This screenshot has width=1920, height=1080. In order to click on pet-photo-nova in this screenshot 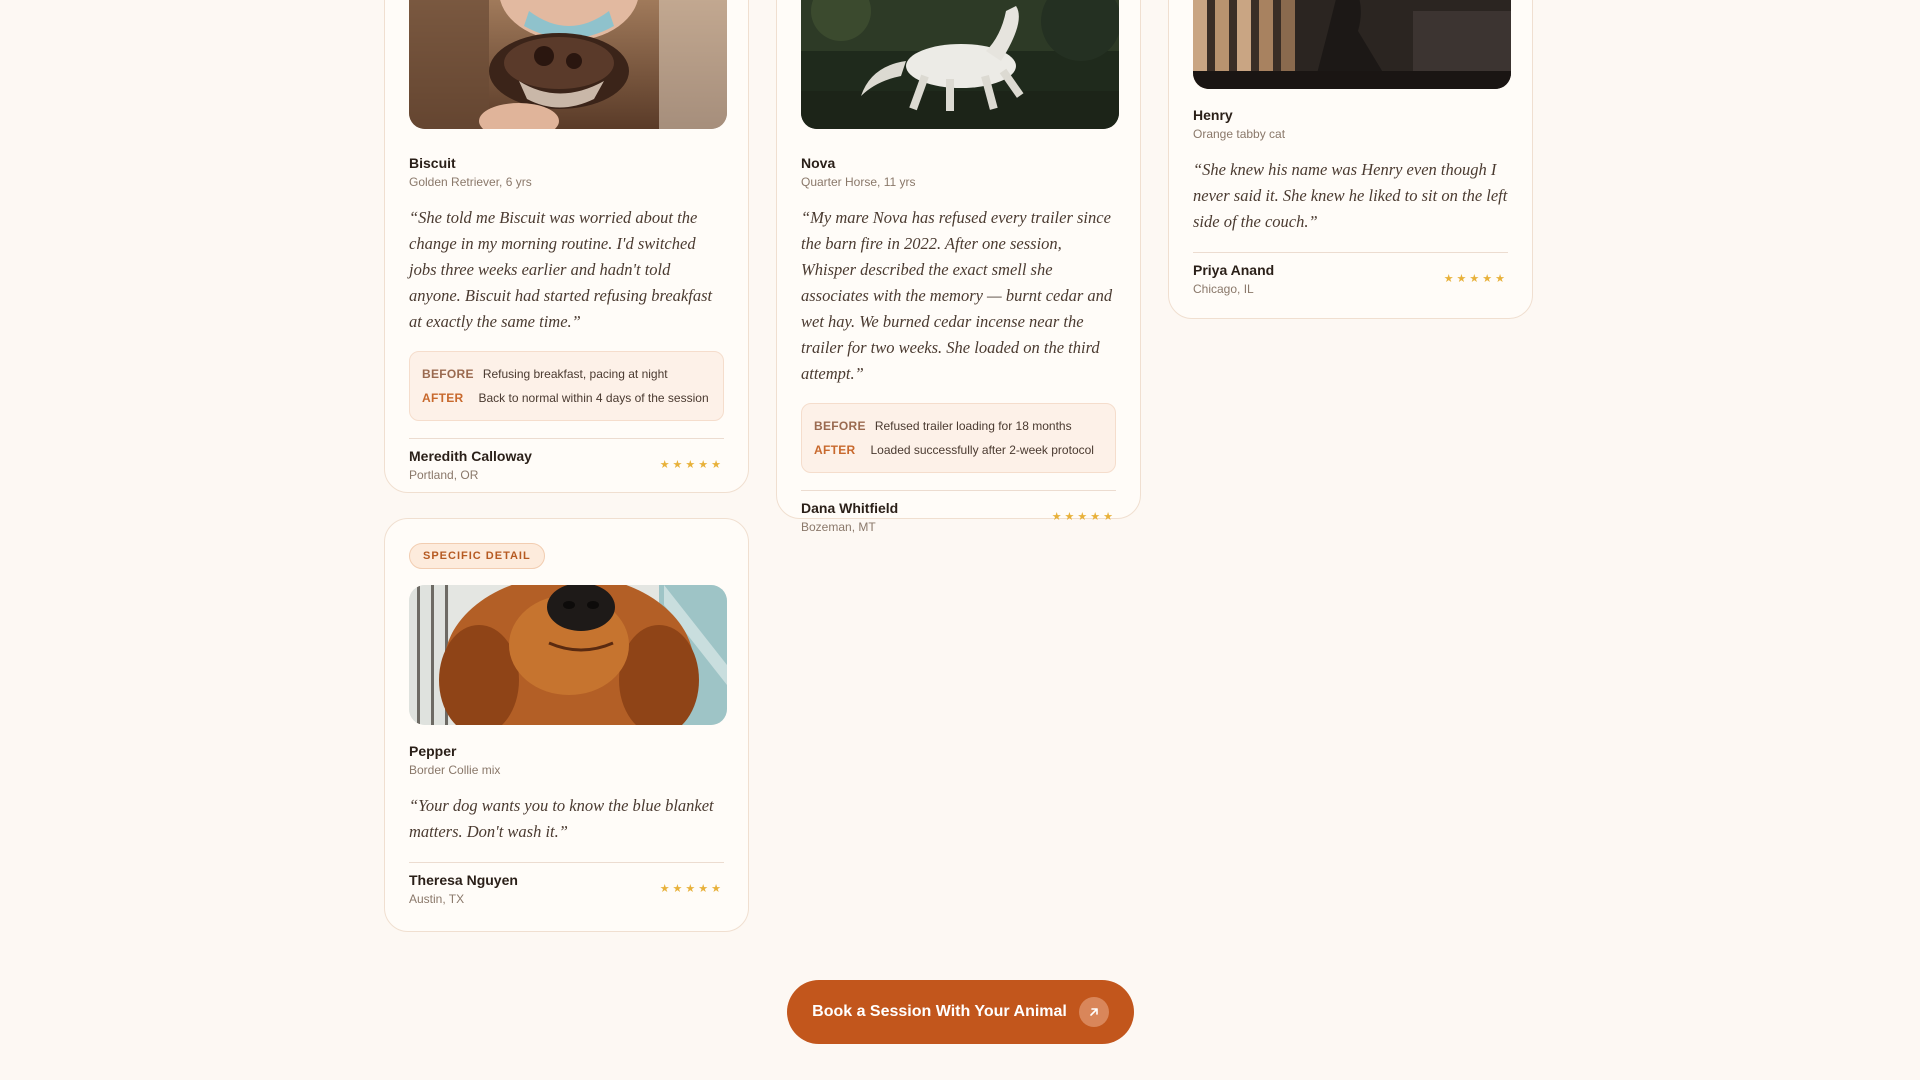, I will do `click(960, 64)`.